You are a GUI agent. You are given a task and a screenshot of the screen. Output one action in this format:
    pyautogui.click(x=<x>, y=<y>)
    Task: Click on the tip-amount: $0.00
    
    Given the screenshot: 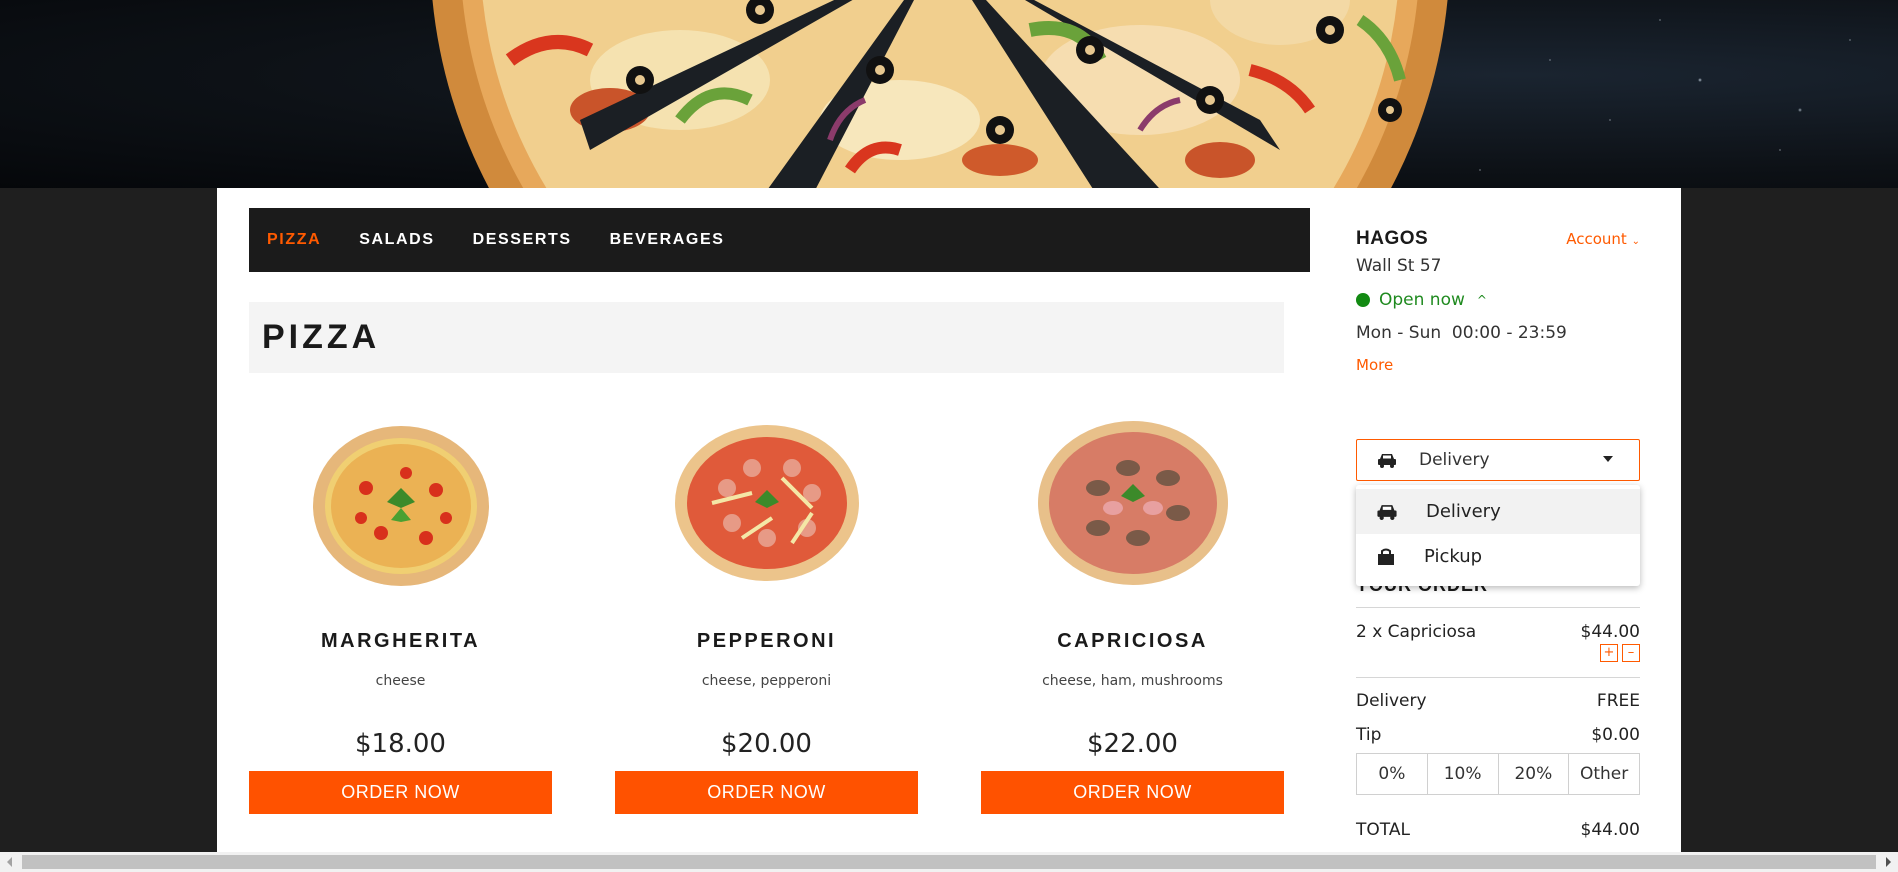 What is the action you would take?
    pyautogui.click(x=1615, y=735)
    